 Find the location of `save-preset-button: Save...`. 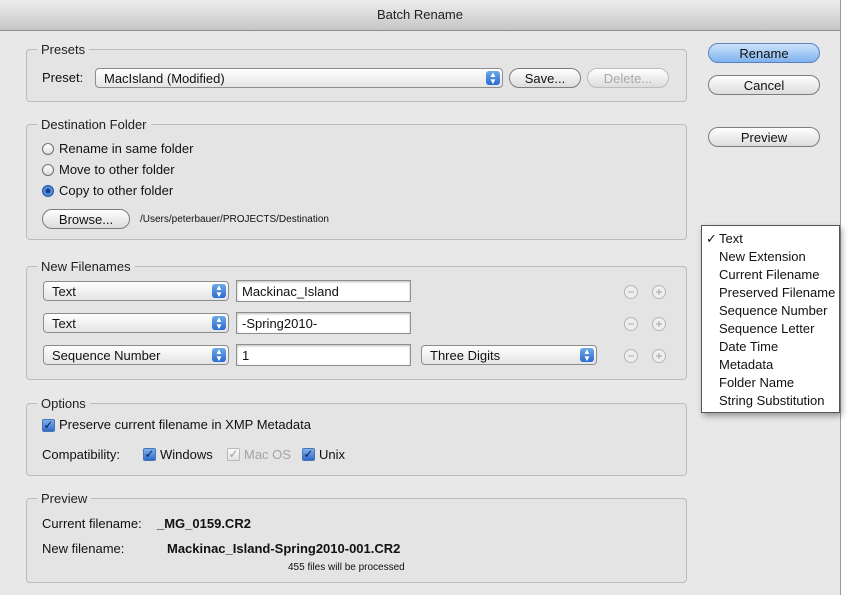

save-preset-button: Save... is located at coordinates (545, 78).